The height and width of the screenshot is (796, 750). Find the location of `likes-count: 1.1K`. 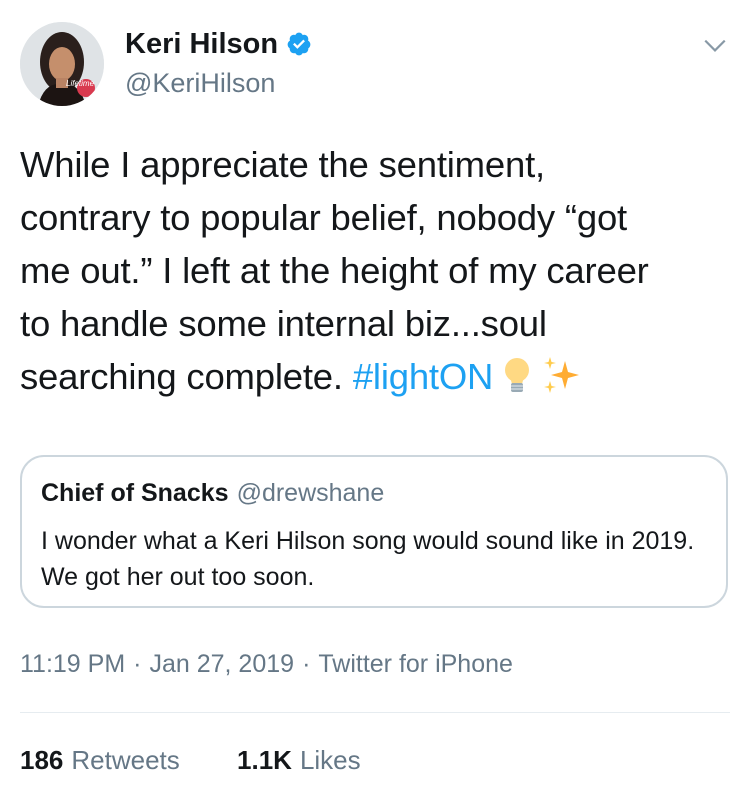

likes-count: 1.1K is located at coordinates (264, 760).